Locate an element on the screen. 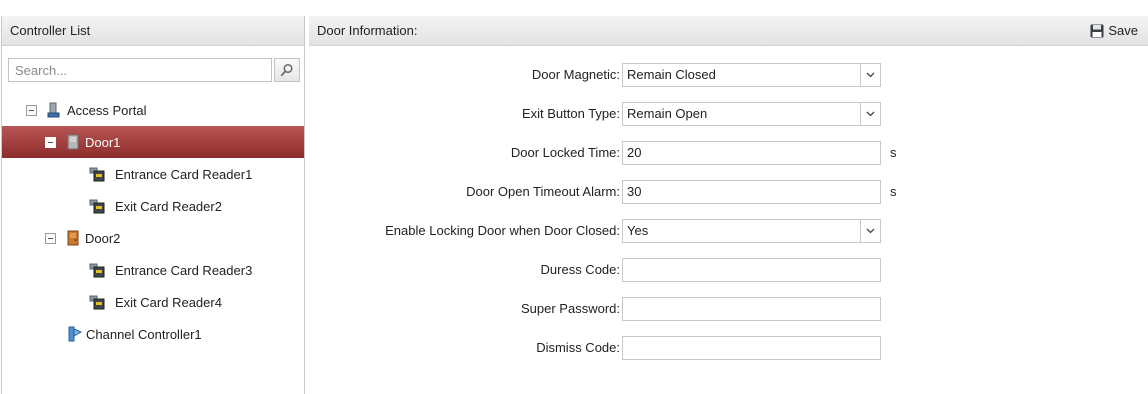 Image resolution: width=1148 pixels, height=394 pixels. form-row-duress-code: Duress Code: is located at coordinates (728, 270).